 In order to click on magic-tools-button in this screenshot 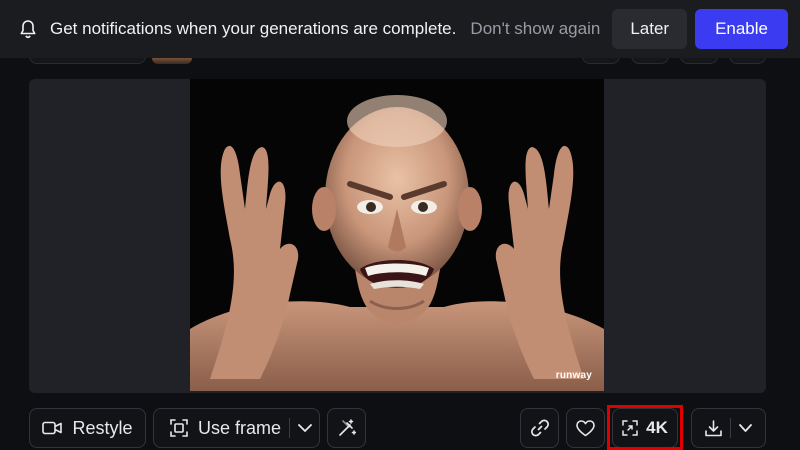, I will do `click(346, 428)`.